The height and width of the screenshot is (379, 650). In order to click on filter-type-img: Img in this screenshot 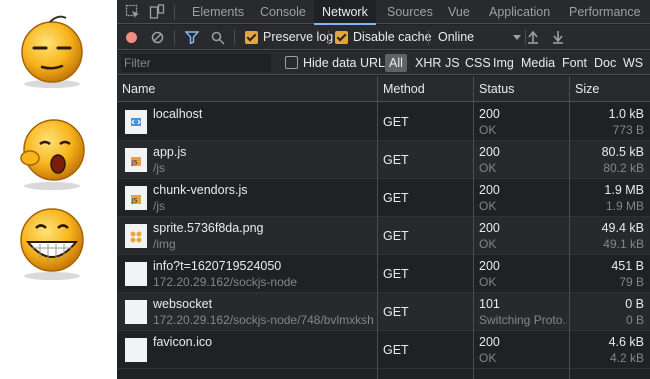, I will do `click(503, 63)`.